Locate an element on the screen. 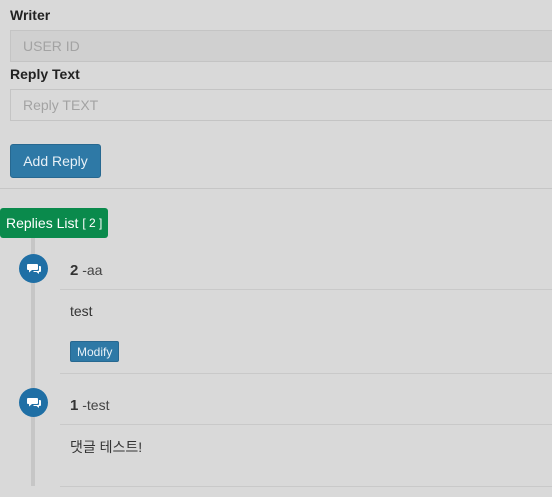 The height and width of the screenshot is (497, 552). replies-count: [ 2 ] is located at coordinates (92, 223).